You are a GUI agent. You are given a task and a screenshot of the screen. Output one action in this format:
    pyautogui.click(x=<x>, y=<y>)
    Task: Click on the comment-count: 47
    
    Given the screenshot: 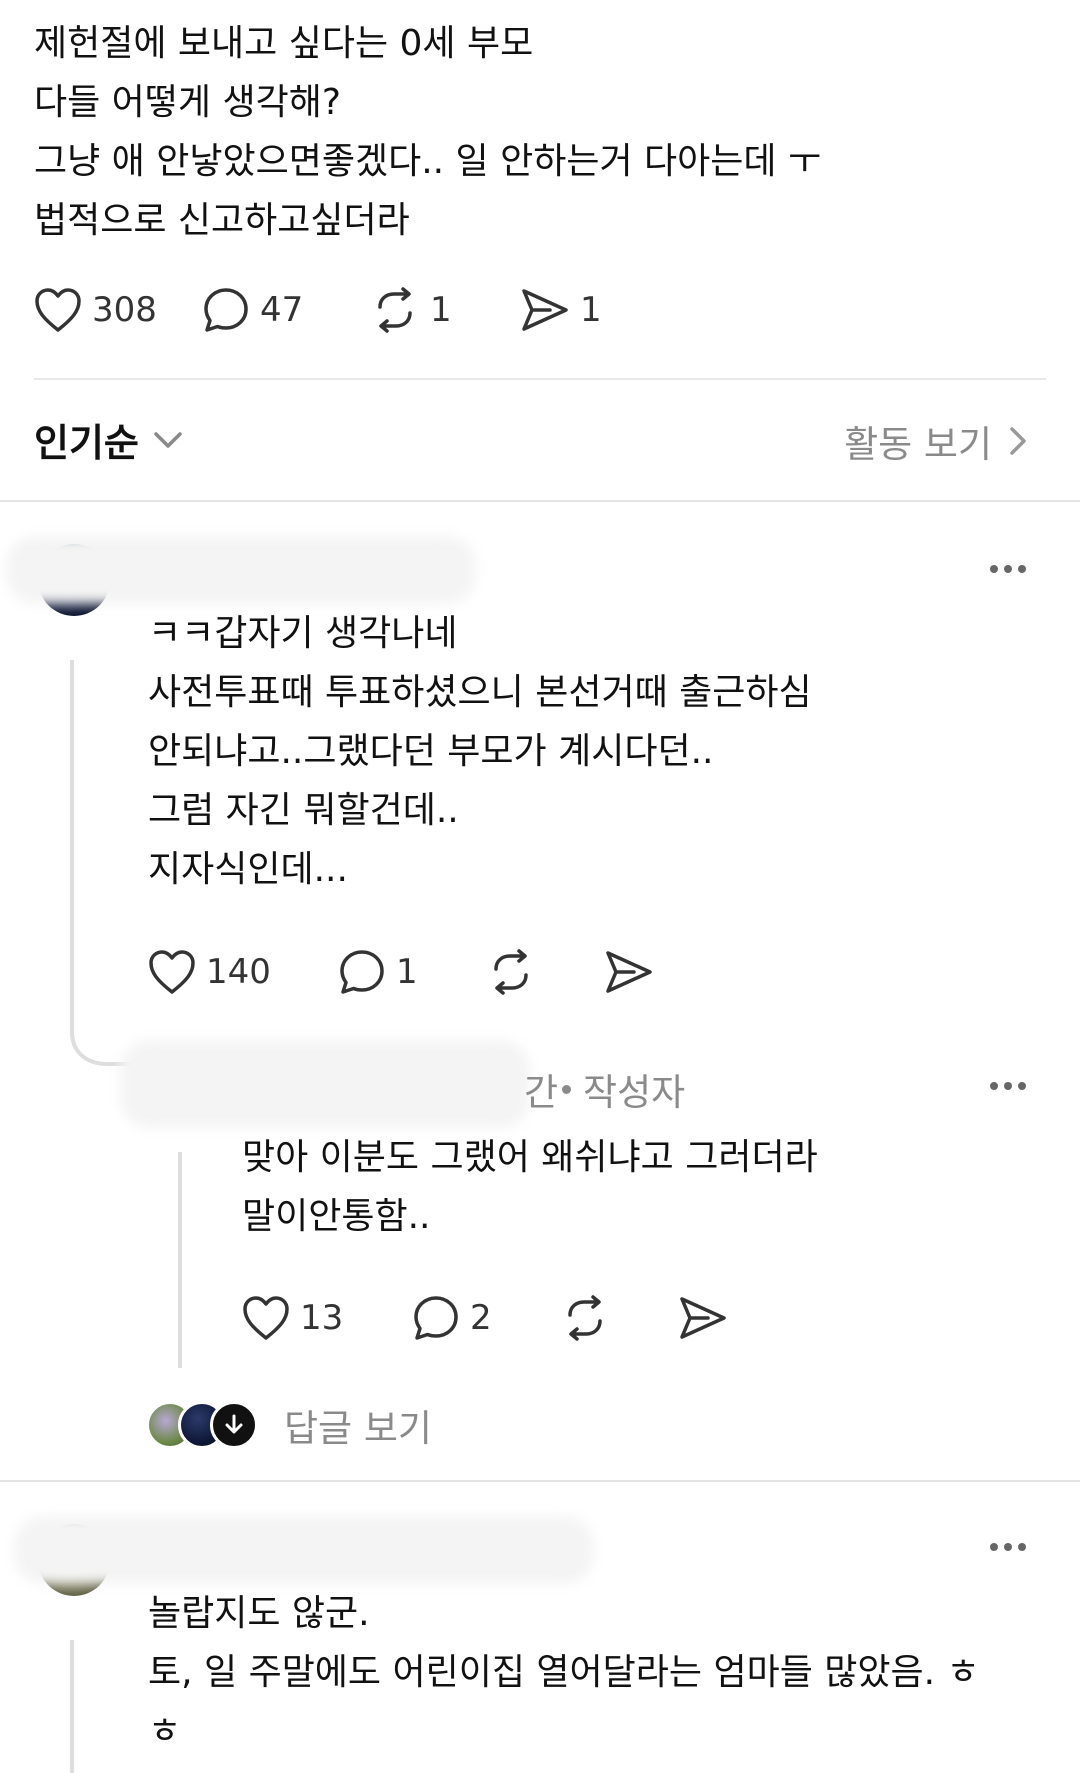 What is the action you would take?
    pyautogui.click(x=282, y=310)
    